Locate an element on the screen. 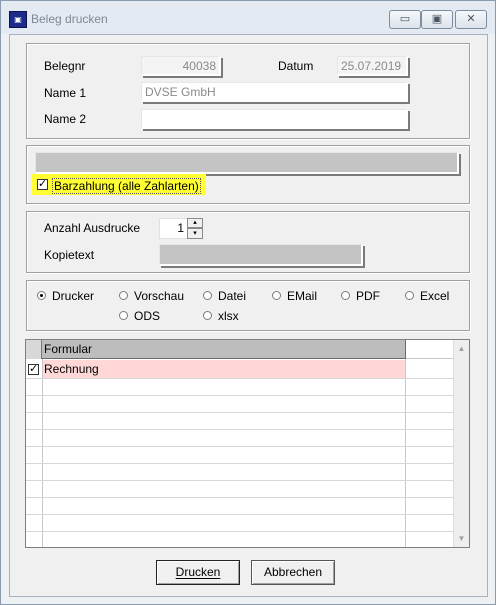 The height and width of the screenshot is (605, 496). barzahlung-checkbox: ✓ is located at coordinates (42, 184).